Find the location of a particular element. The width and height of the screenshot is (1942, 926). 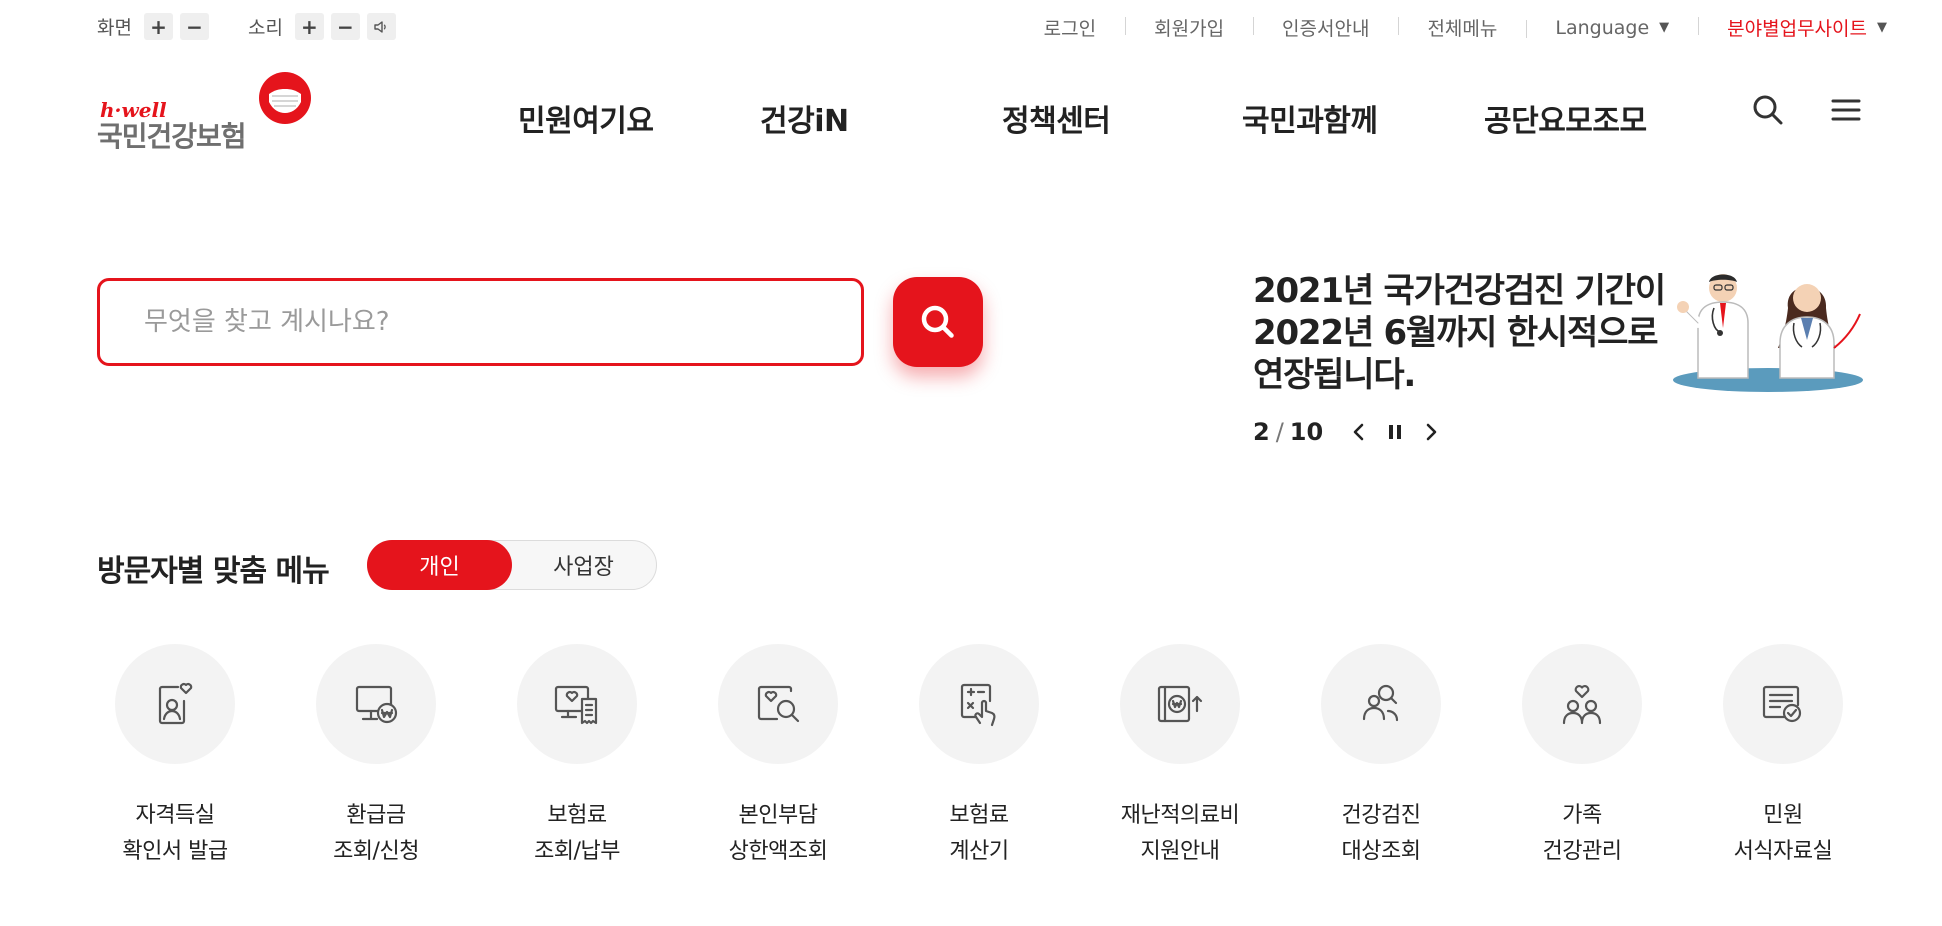

pager-current: 2 is located at coordinates (1261, 432).